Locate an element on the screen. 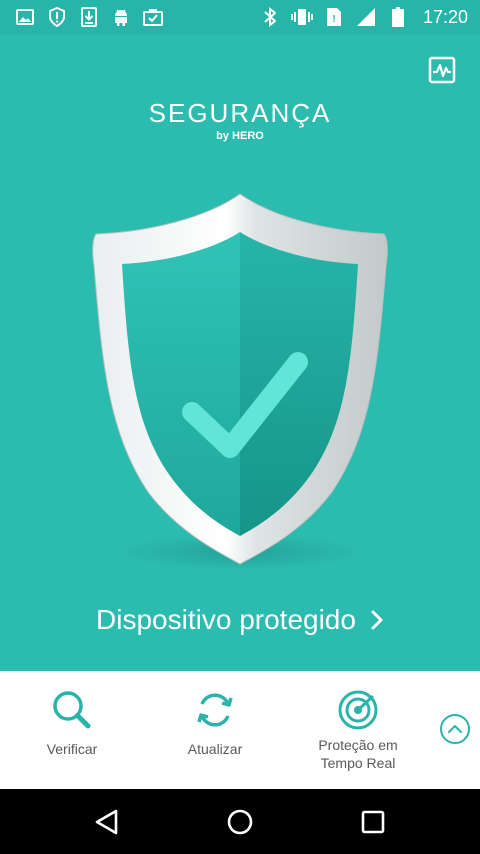 This screenshot has height=854, width=480. refresh-icon is located at coordinates (215, 710).